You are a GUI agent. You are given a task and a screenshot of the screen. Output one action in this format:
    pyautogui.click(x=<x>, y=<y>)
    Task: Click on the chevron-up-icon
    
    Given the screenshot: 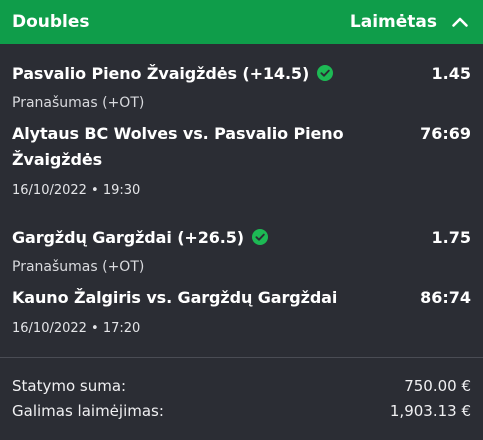 What is the action you would take?
    pyautogui.click(x=460, y=22)
    